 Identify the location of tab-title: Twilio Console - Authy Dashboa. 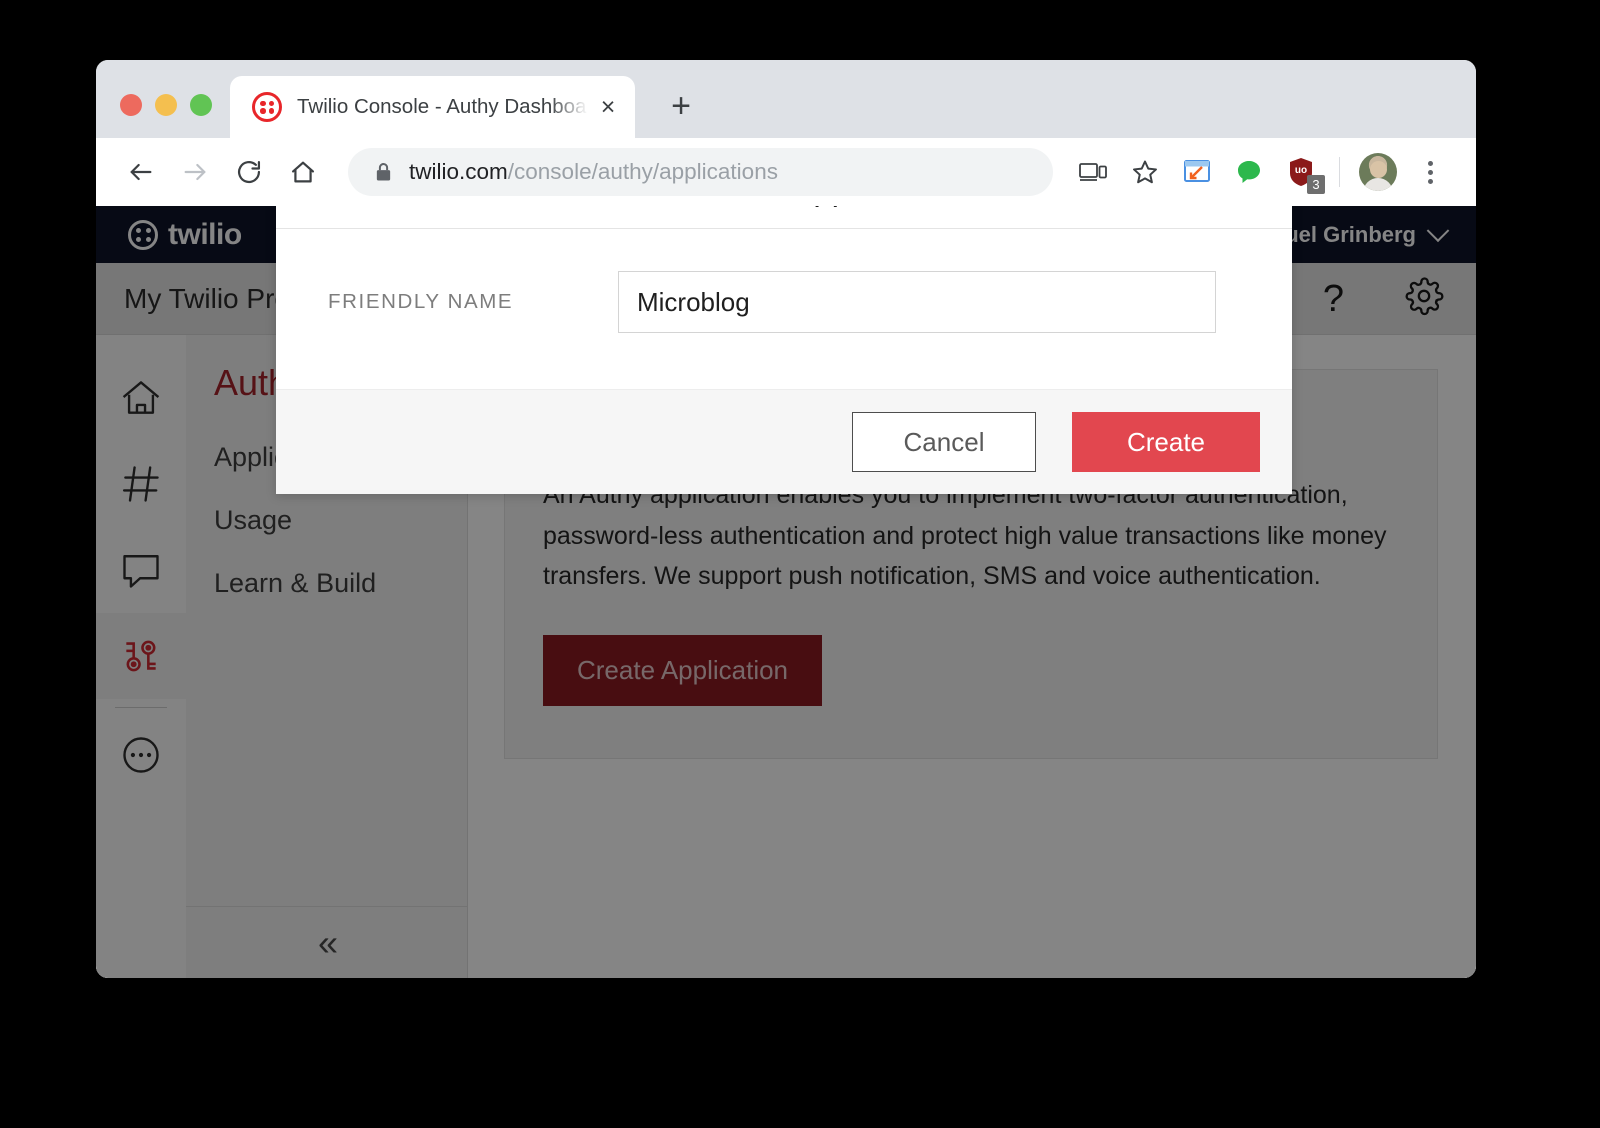
(442, 106).